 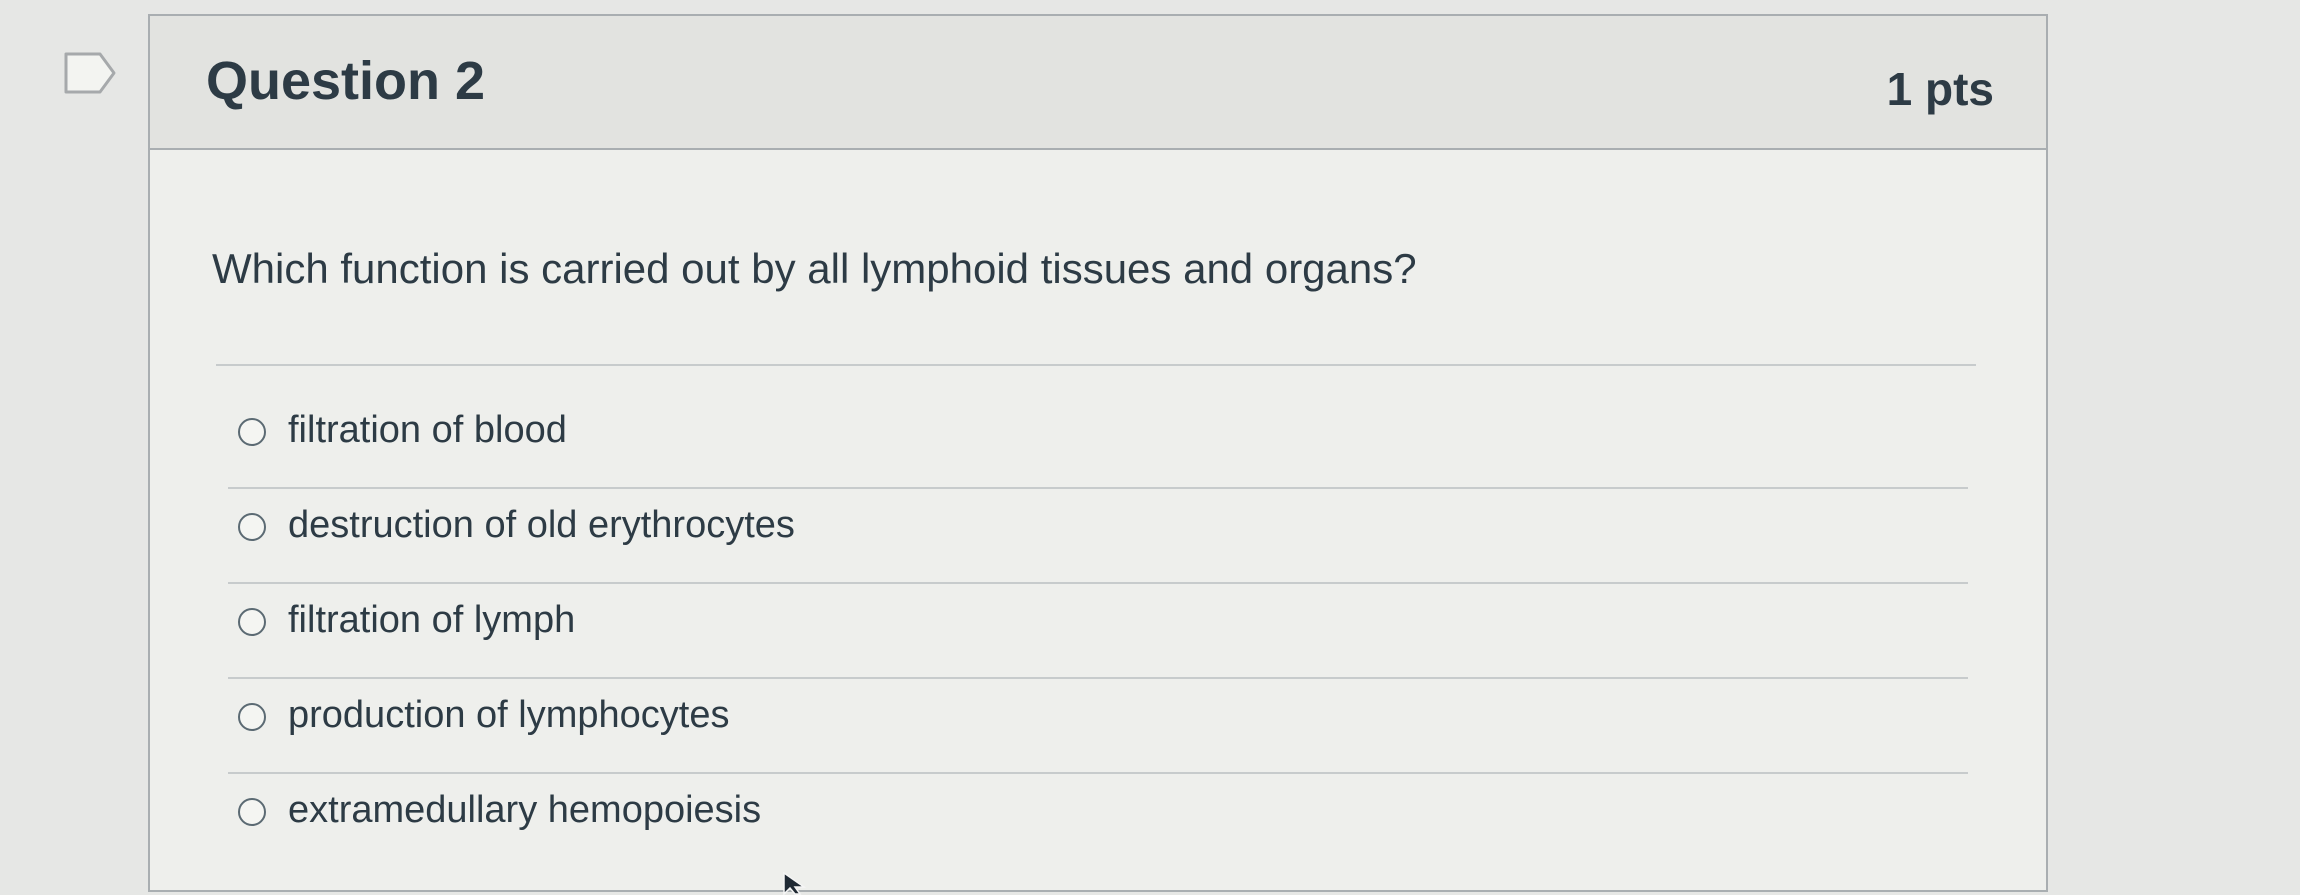 What do you see at coordinates (1098, 83) in the screenshot?
I see `question-header: Question 2 1 pts` at bounding box center [1098, 83].